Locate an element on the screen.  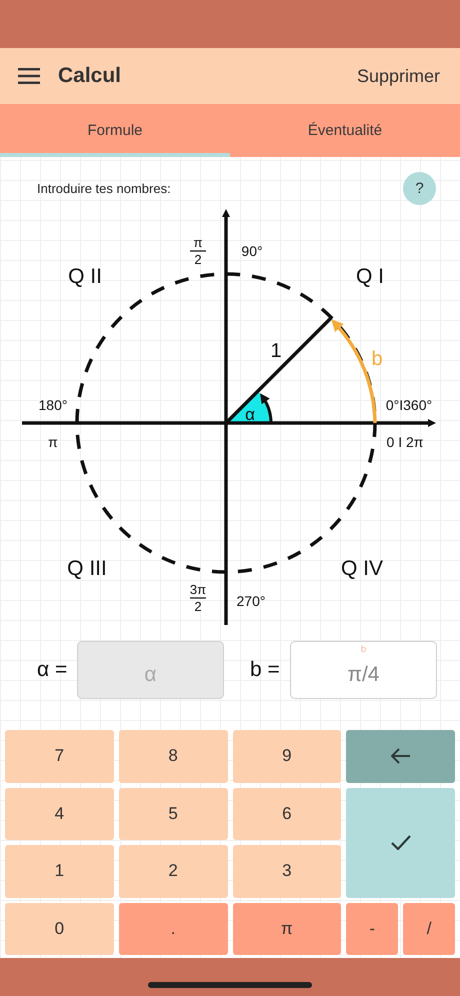
fraction-label: π 2 is located at coordinates (198, 251).